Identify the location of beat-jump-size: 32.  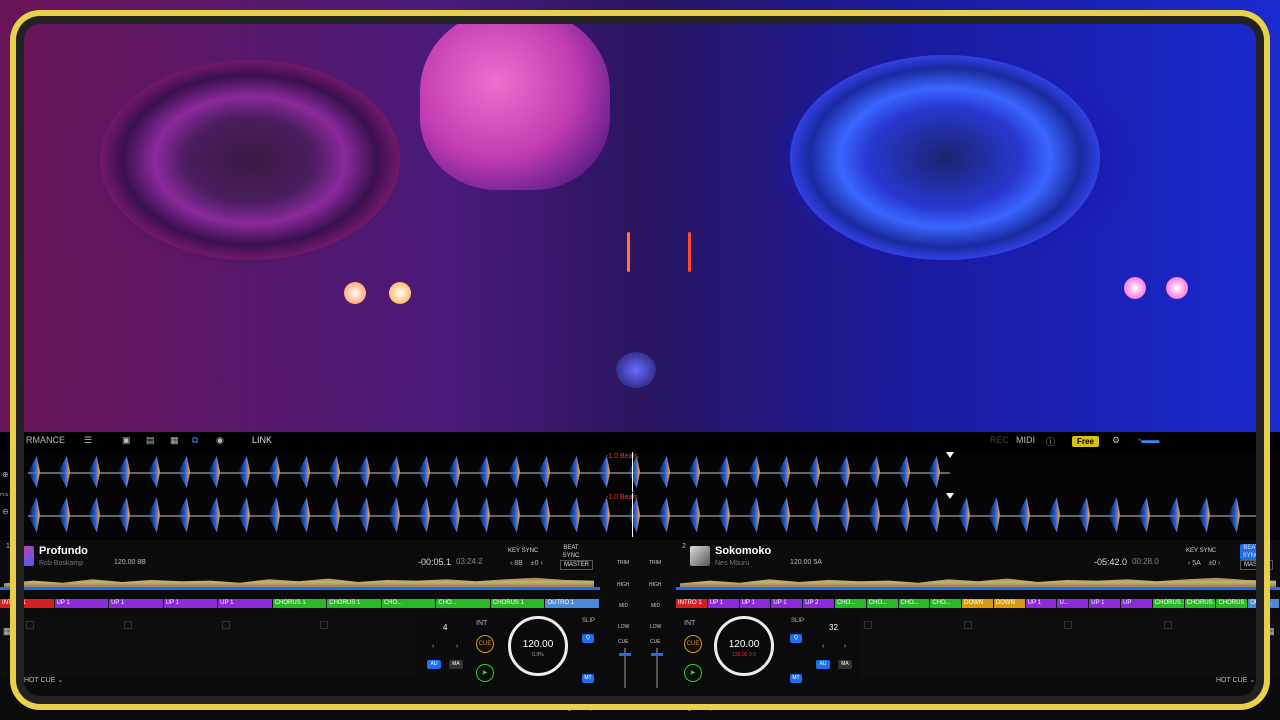
(833, 627).